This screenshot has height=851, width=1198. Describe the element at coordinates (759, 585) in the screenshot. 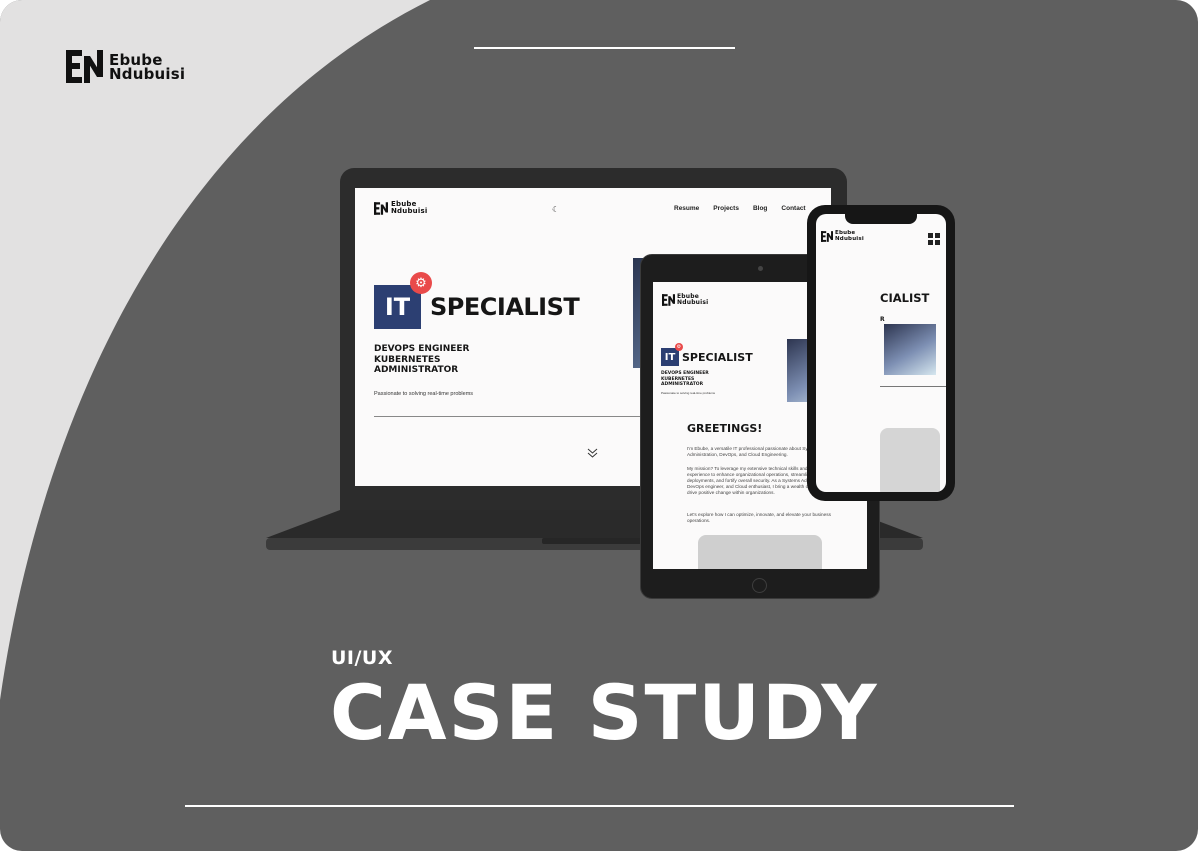

I see `home-button` at that location.